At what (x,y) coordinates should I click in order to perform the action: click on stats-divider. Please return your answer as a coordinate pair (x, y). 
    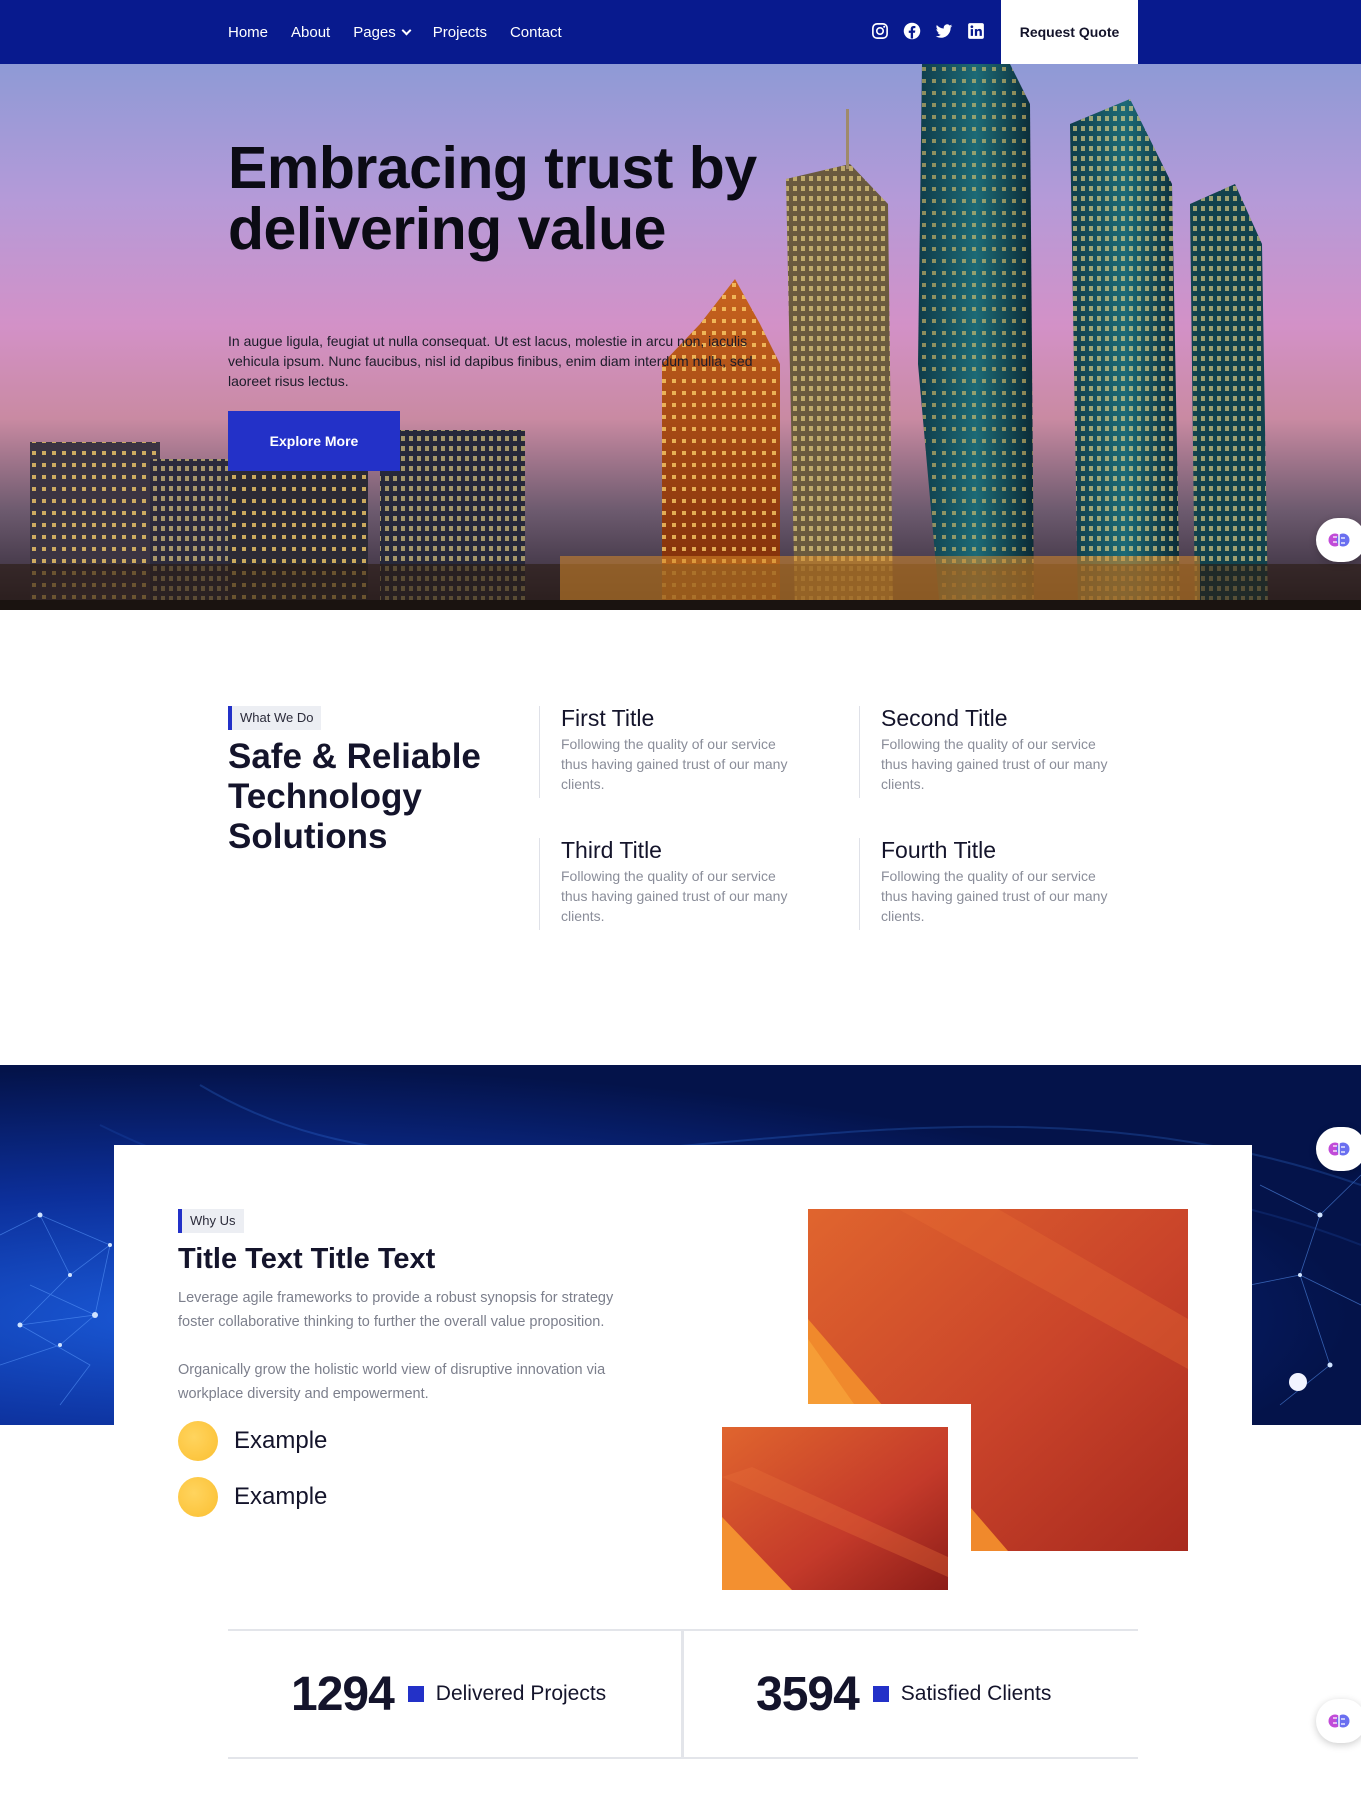
    Looking at the image, I should click on (682, 1694).